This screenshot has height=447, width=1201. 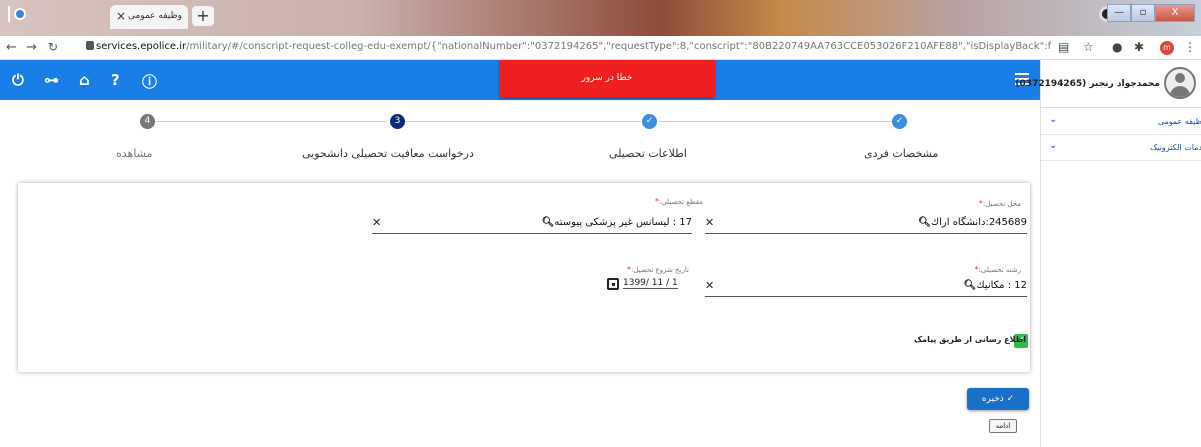 I want to click on step-3-indicator: 3, so click(x=397, y=121).